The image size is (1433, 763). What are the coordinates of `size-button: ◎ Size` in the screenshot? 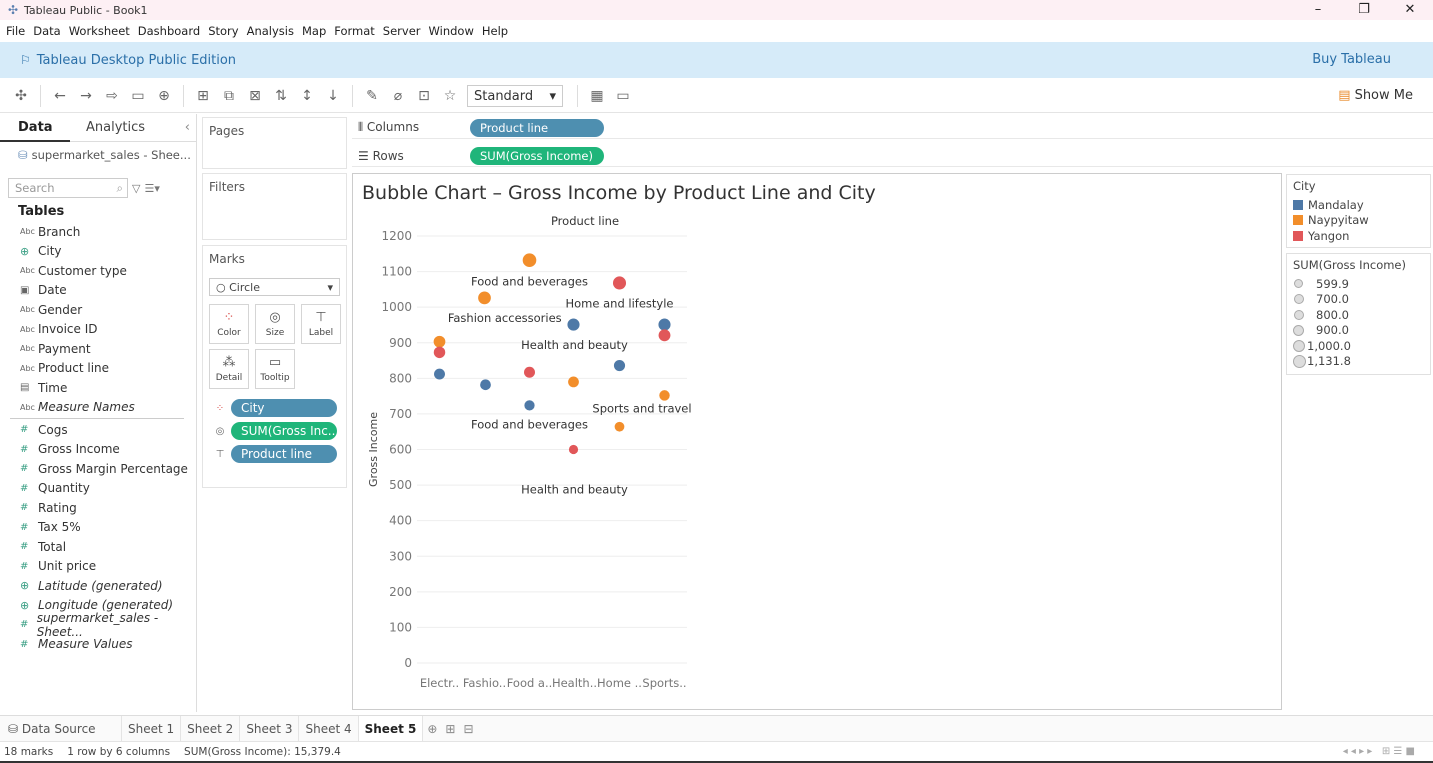 It's located at (275, 324).